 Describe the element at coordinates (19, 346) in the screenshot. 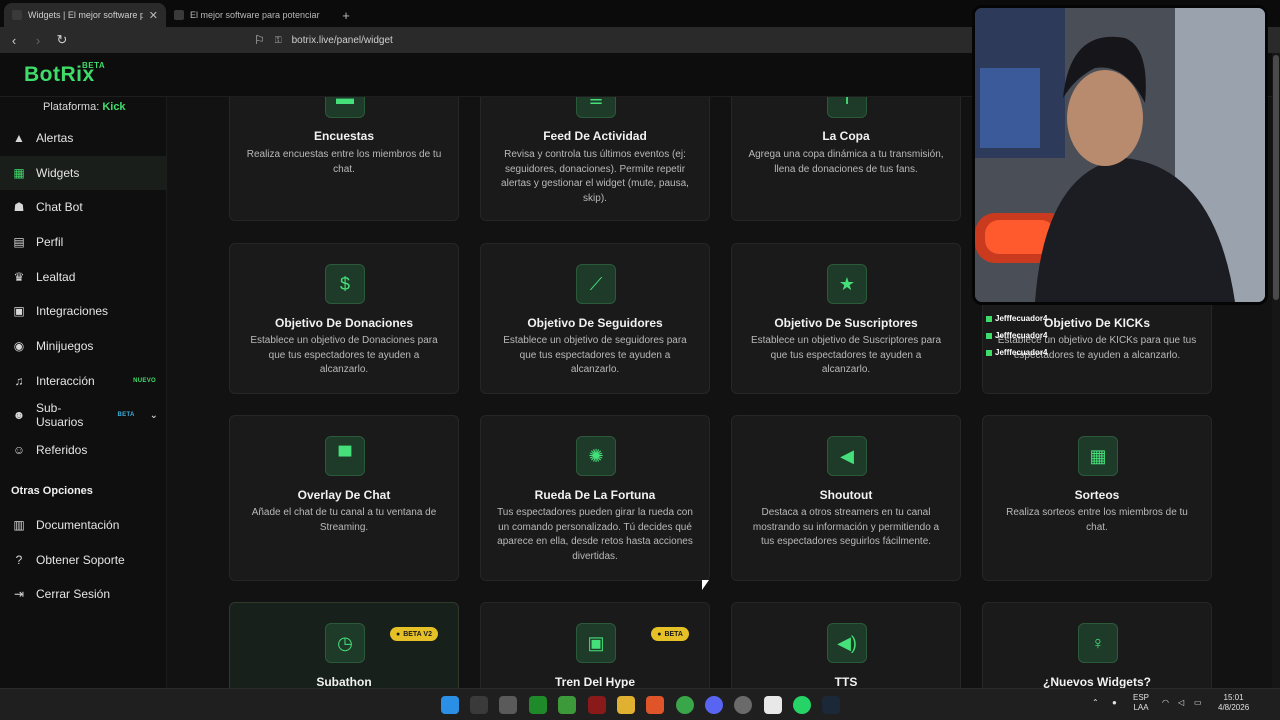

I see `gamepad-icon: ◉` at that location.